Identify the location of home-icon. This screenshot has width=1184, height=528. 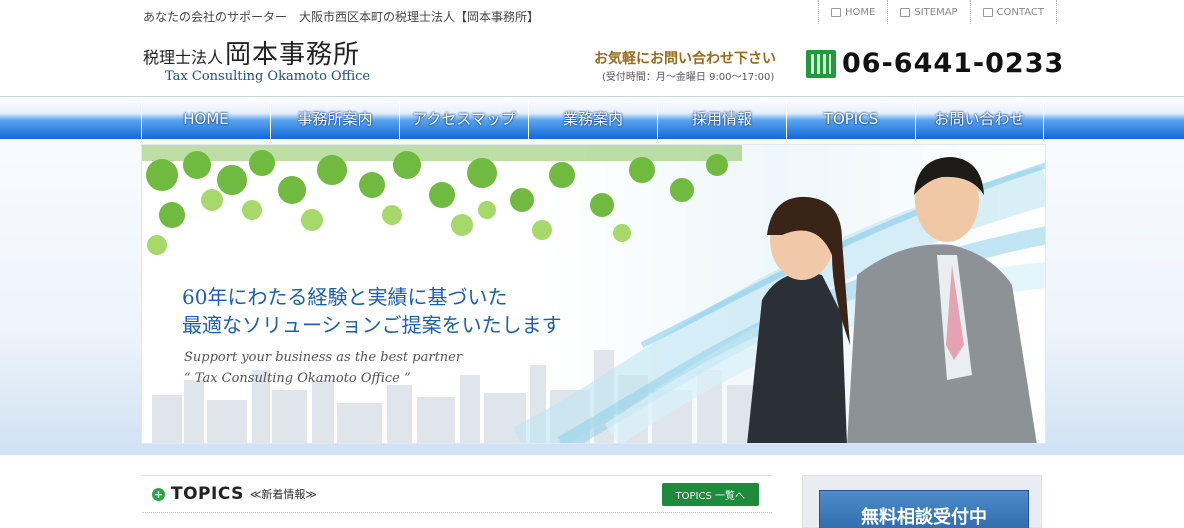
(836, 12).